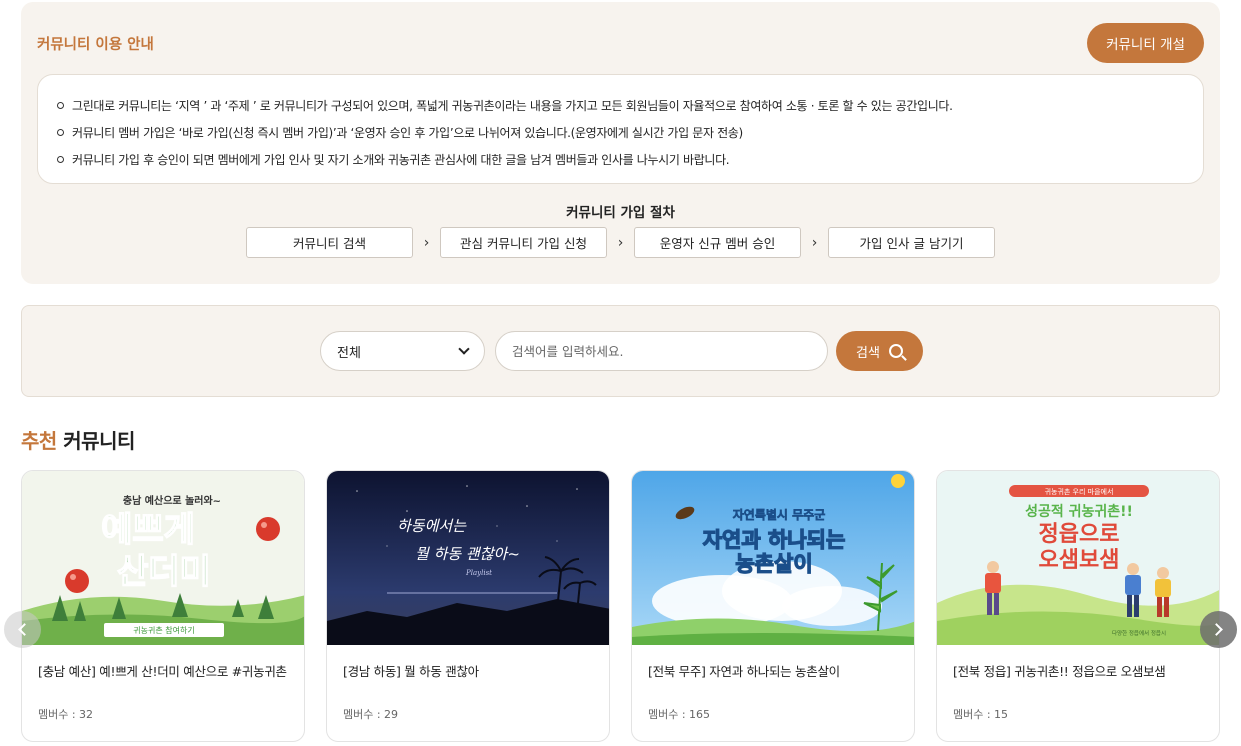  Describe the element at coordinates (39, 441) in the screenshot. I see `recommended-title-accent: 추천` at that location.